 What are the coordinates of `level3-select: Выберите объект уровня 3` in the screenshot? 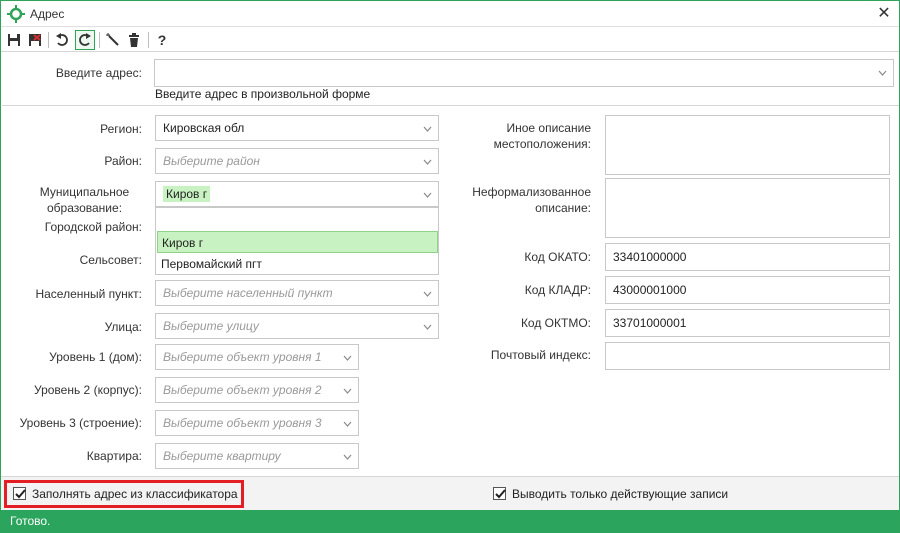 It's located at (257, 423).